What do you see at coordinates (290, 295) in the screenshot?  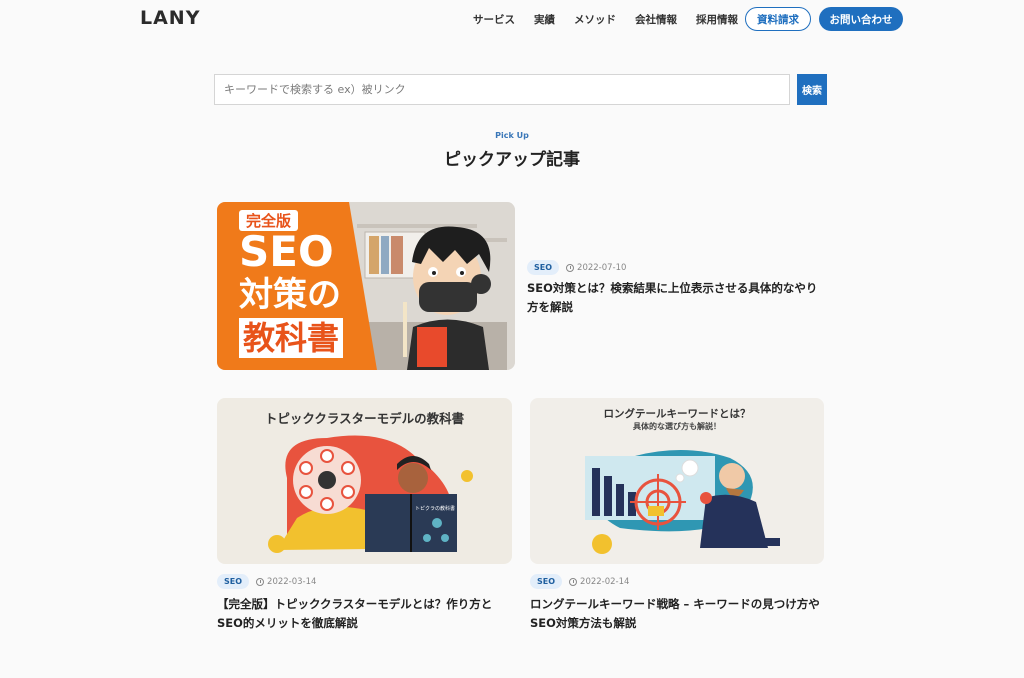 I see `thumb-label-measures: 対策の` at bounding box center [290, 295].